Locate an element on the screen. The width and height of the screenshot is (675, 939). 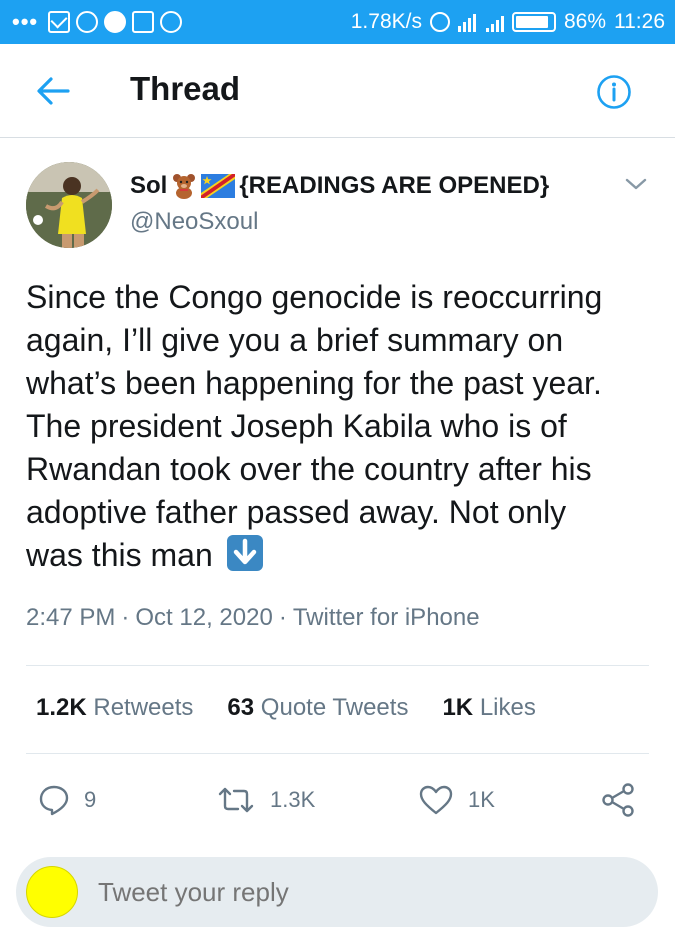
retweet-icon is located at coordinates (236, 800).